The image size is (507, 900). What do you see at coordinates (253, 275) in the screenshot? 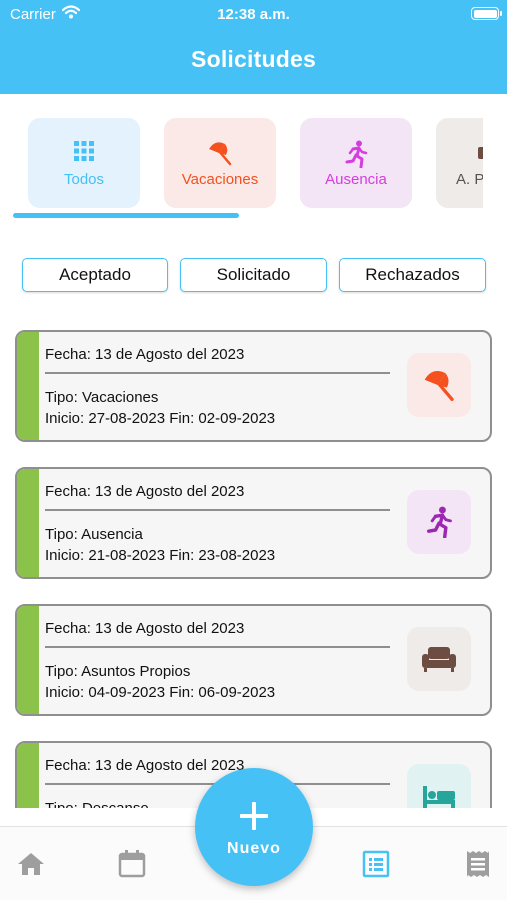
I see `filter-solicitado-button: Solicitado` at bounding box center [253, 275].